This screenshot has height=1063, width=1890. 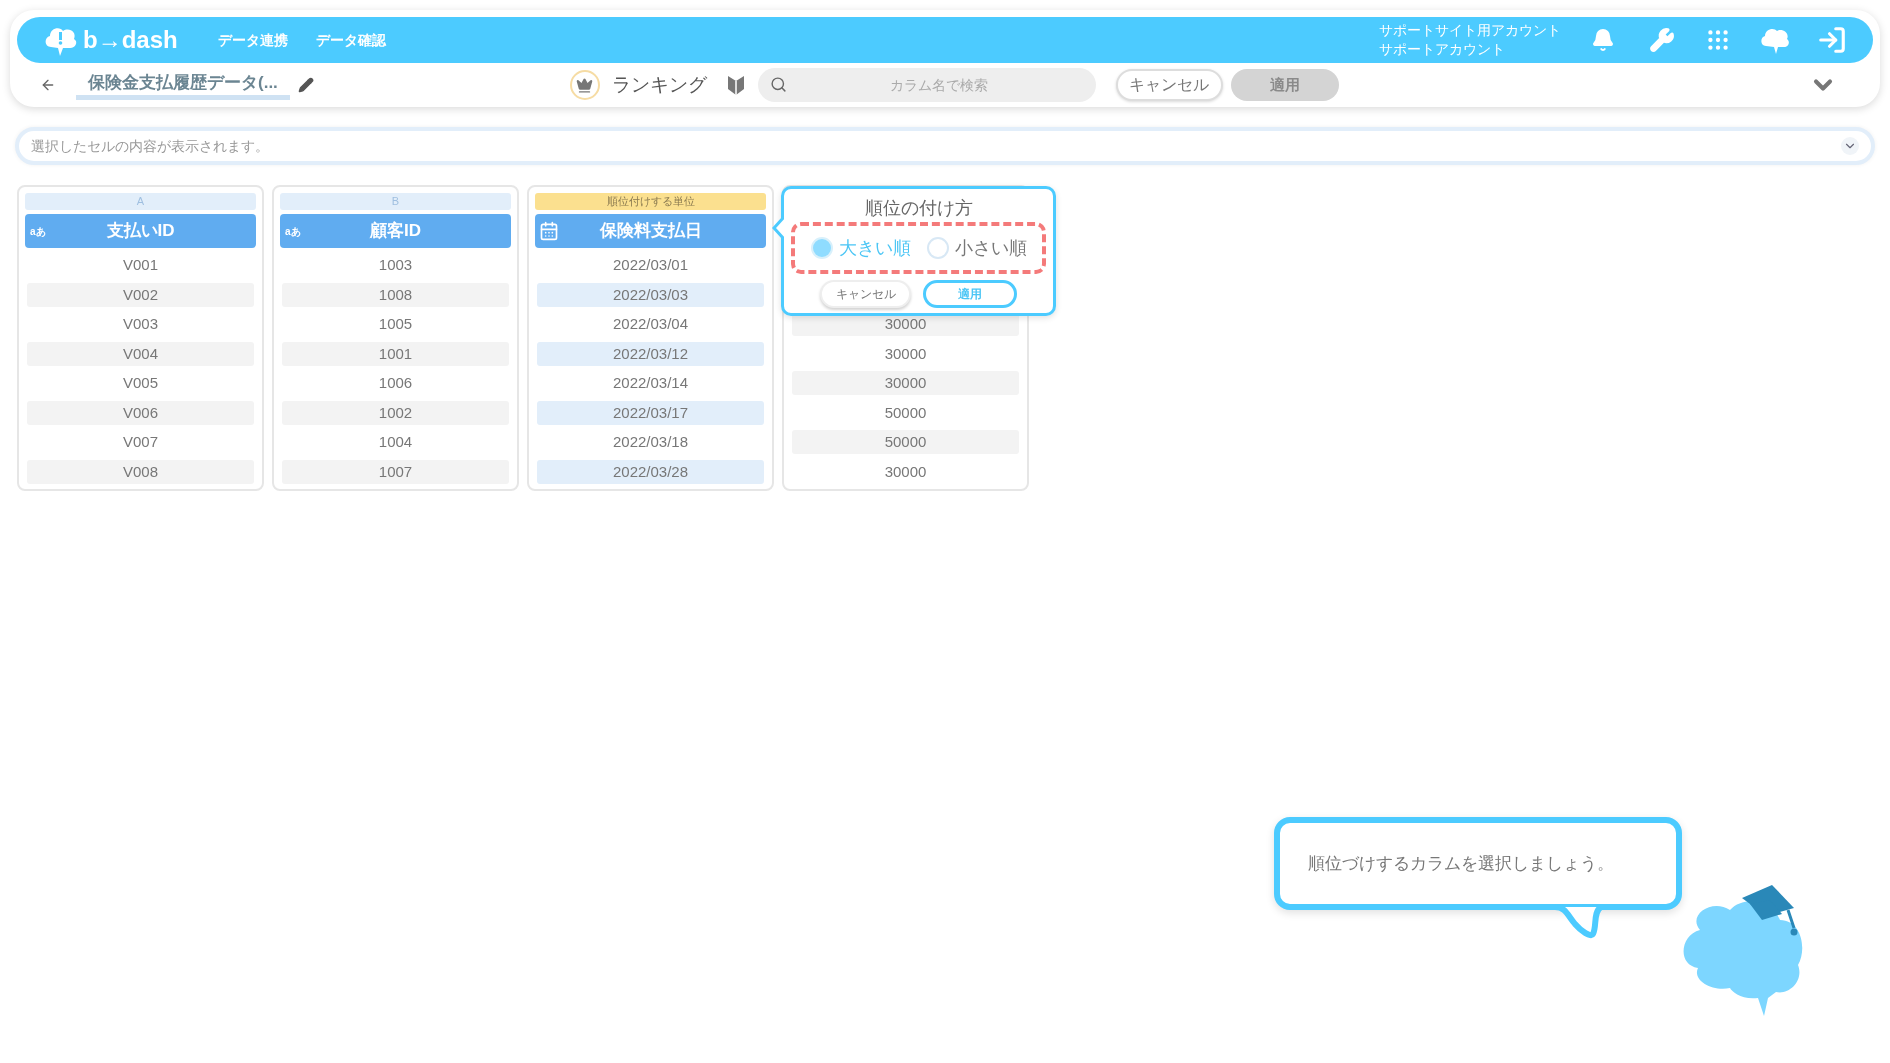 I want to click on table-cell: V002, so click(x=140, y=294).